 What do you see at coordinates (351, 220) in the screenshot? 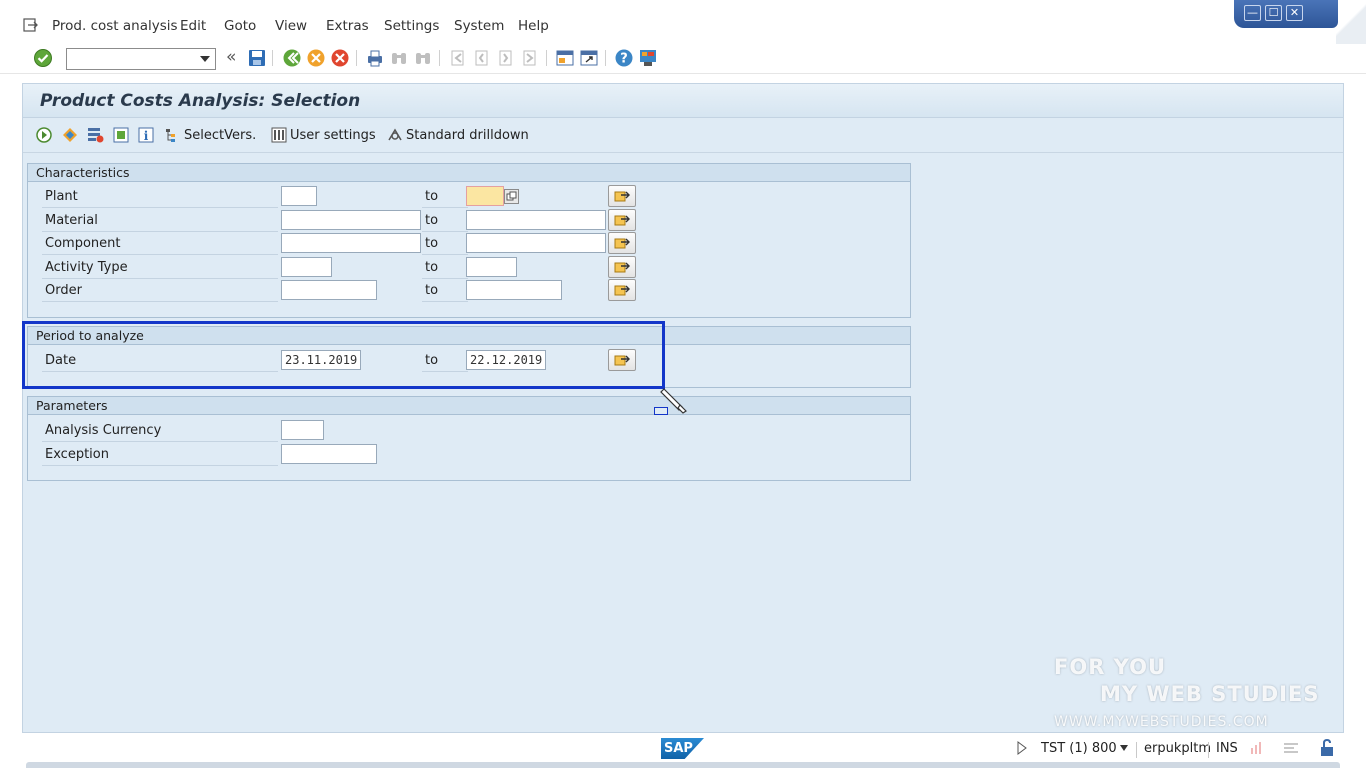
I see `material-from-input` at bounding box center [351, 220].